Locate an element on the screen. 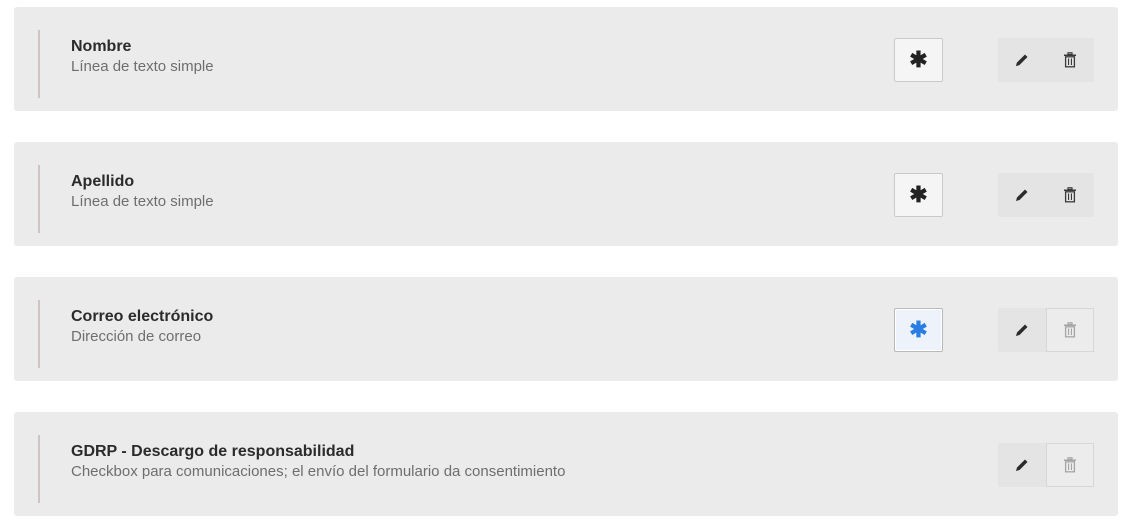  field-info: Apellido Línea de texto simple is located at coordinates (142, 192).